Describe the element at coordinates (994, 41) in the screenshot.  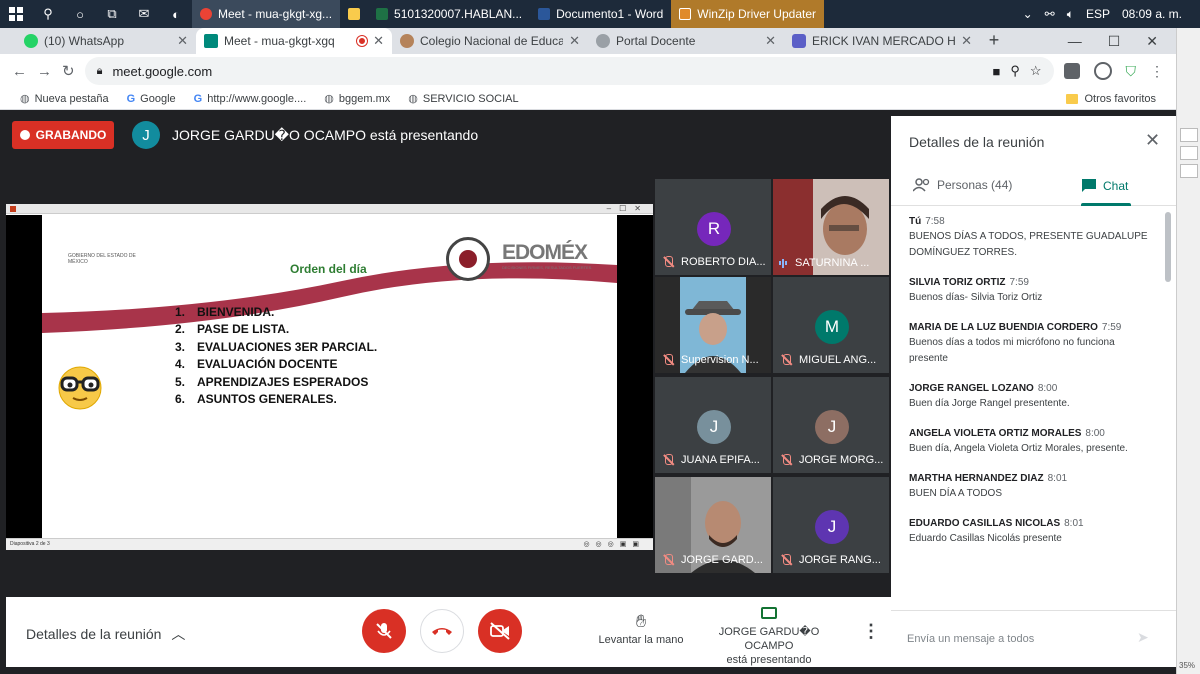
I see `new-tab-button: +` at that location.